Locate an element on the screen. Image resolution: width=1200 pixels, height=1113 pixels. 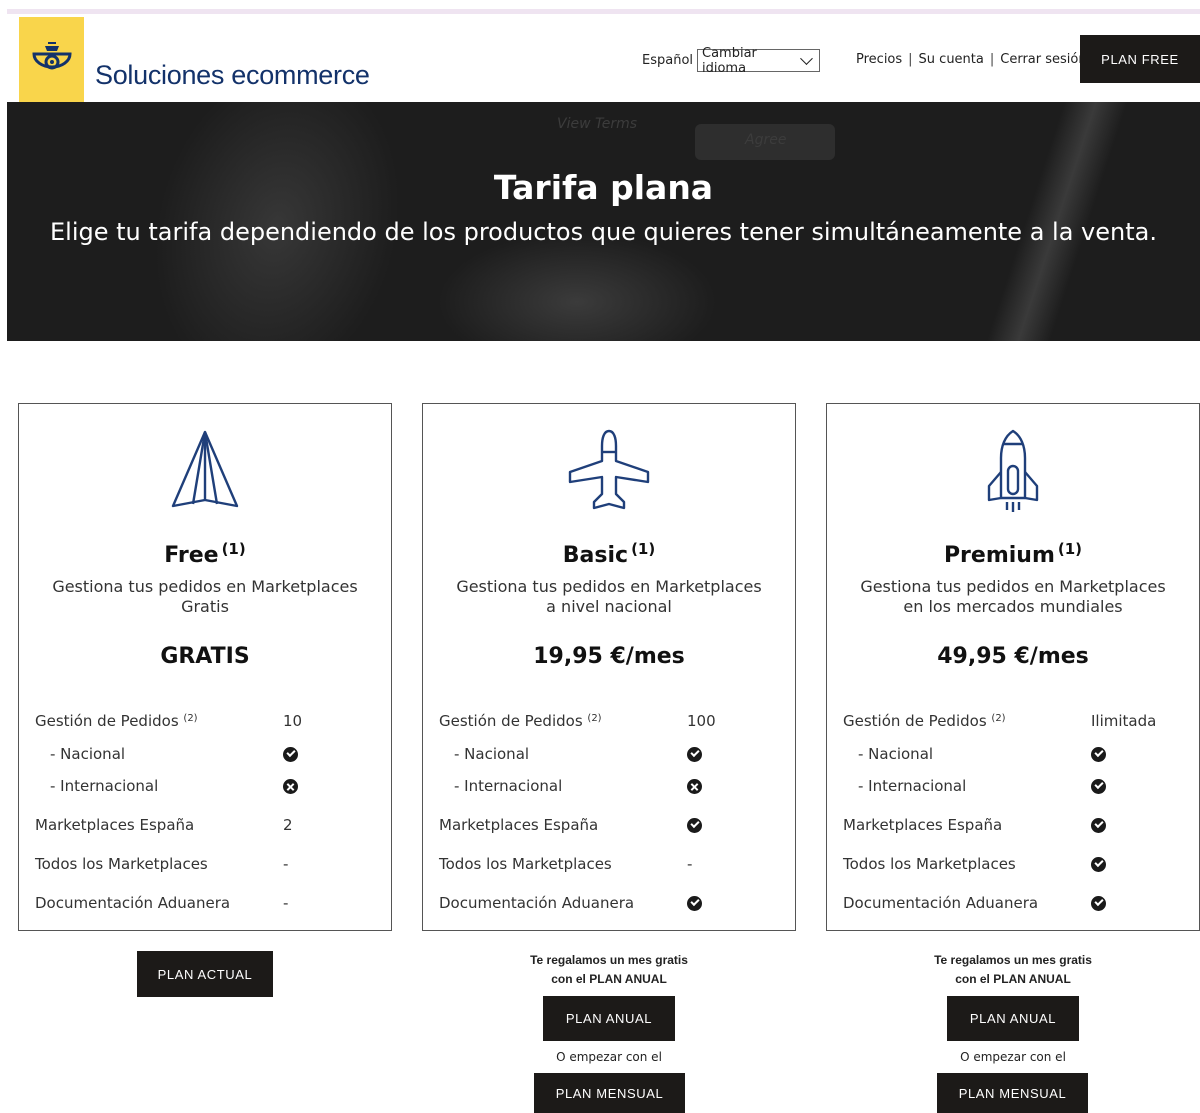
plan-name: Free (1) is located at coordinates (205, 554).